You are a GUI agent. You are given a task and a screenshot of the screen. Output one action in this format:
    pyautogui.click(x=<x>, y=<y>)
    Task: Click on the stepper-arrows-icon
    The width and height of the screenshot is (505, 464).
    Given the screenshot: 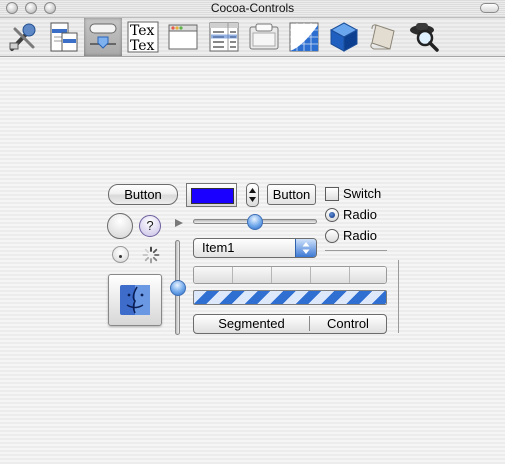 What is the action you would take?
    pyautogui.click(x=252, y=195)
    